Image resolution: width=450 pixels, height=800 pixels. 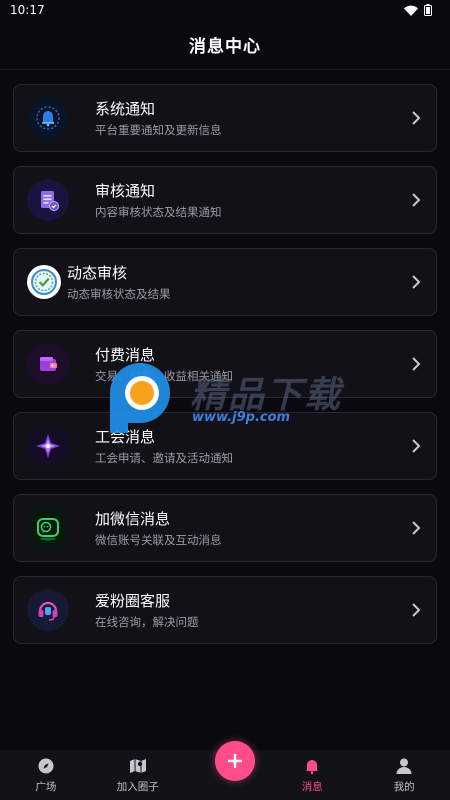 I want to click on create-post-button, so click(x=235, y=761).